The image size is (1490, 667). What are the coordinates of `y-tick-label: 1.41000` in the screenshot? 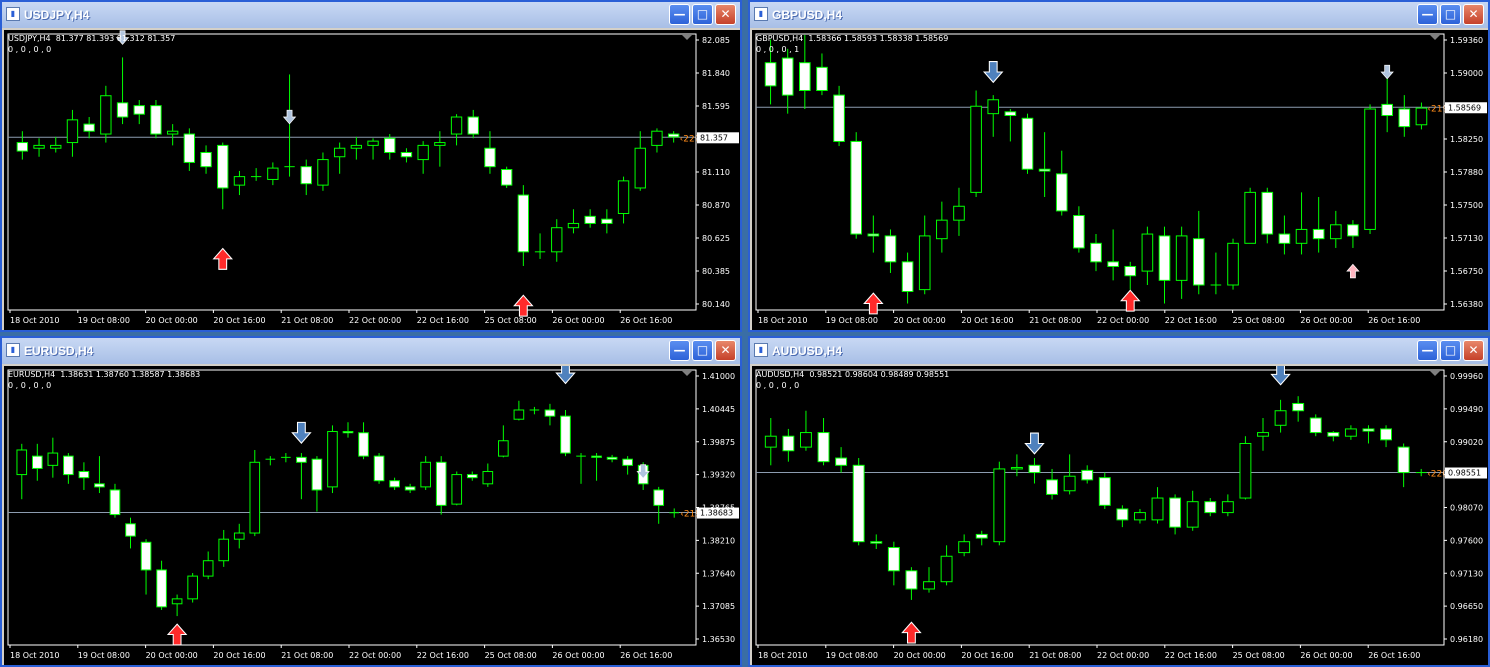 It's located at (718, 376).